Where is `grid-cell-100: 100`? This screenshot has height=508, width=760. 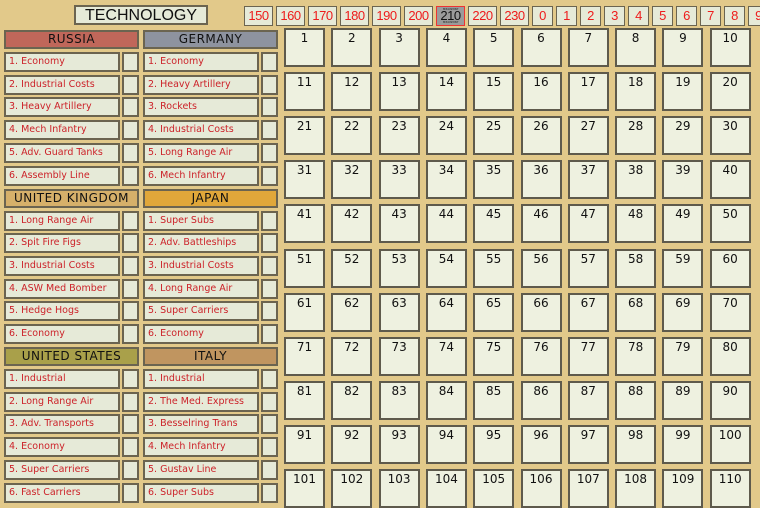 grid-cell-100: 100 is located at coordinates (730, 444).